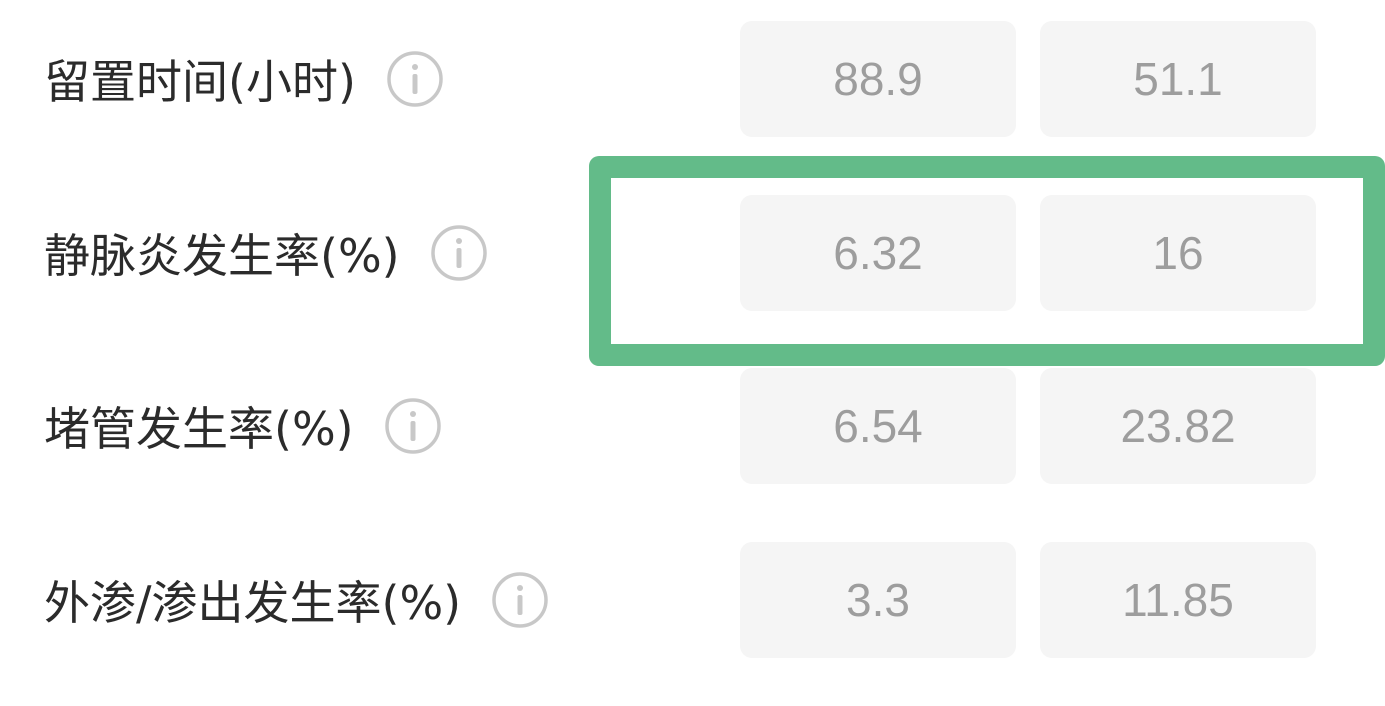 The width and height of the screenshot is (1385, 706). What do you see at coordinates (1178, 253) in the screenshot?
I see `value-cell-b: 16` at bounding box center [1178, 253].